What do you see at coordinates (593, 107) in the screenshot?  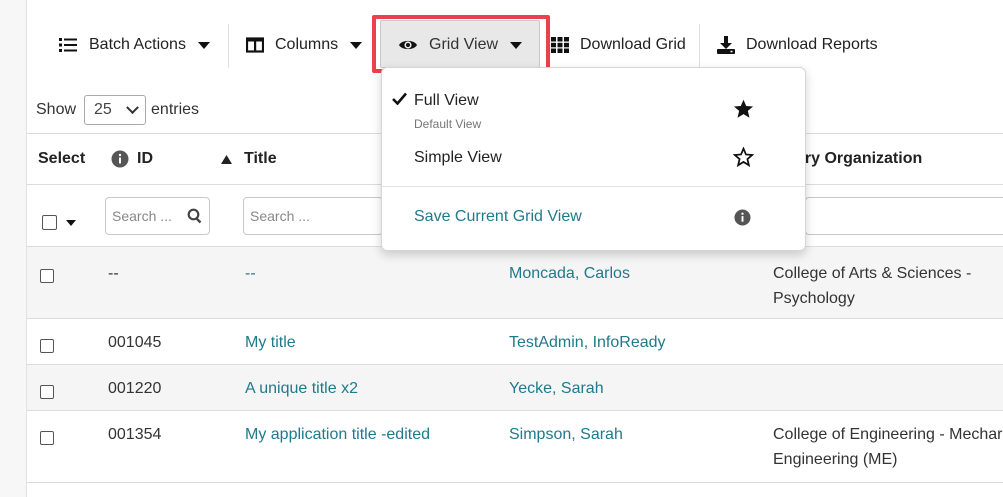 I see `menu-item-full-view: Full View Default View` at bounding box center [593, 107].